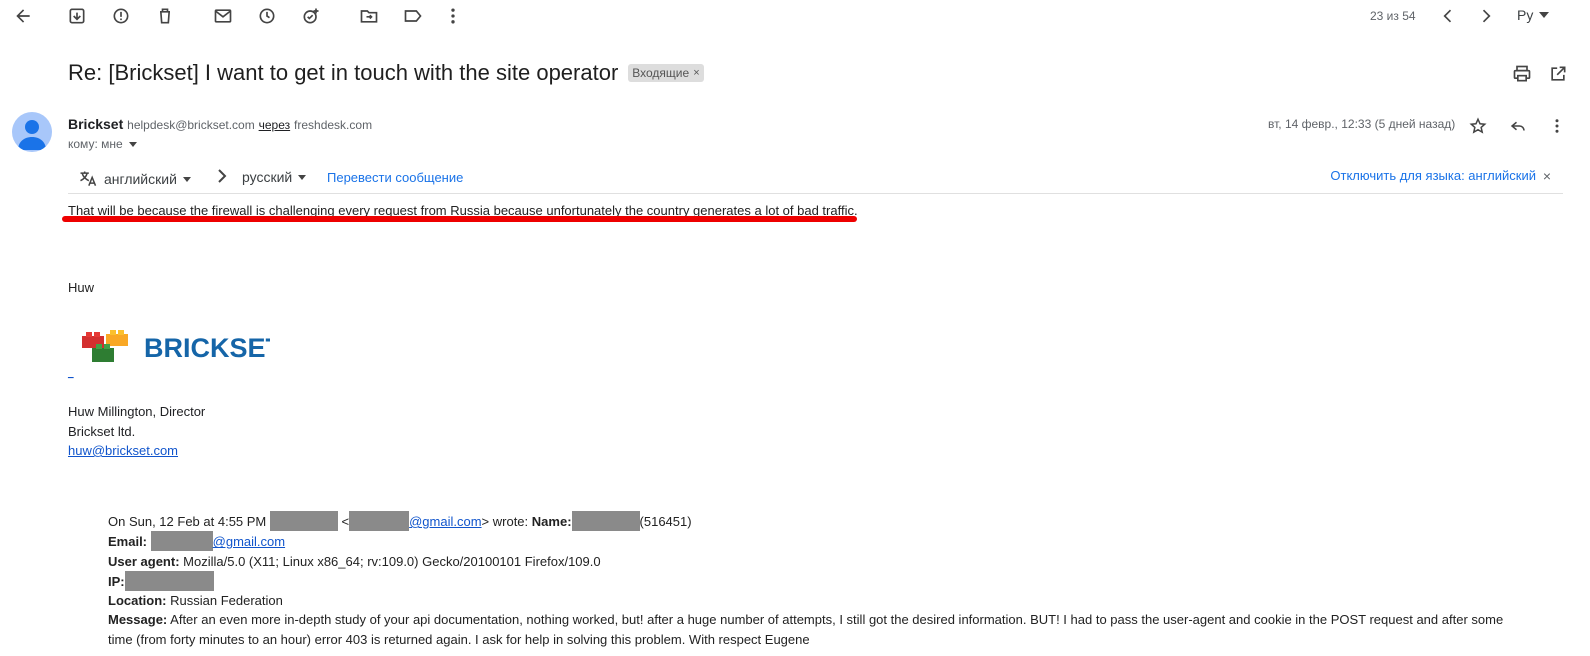 This screenshot has width=1590, height=656. I want to click on quote-location-row: Location: Russian Federation, so click(818, 600).